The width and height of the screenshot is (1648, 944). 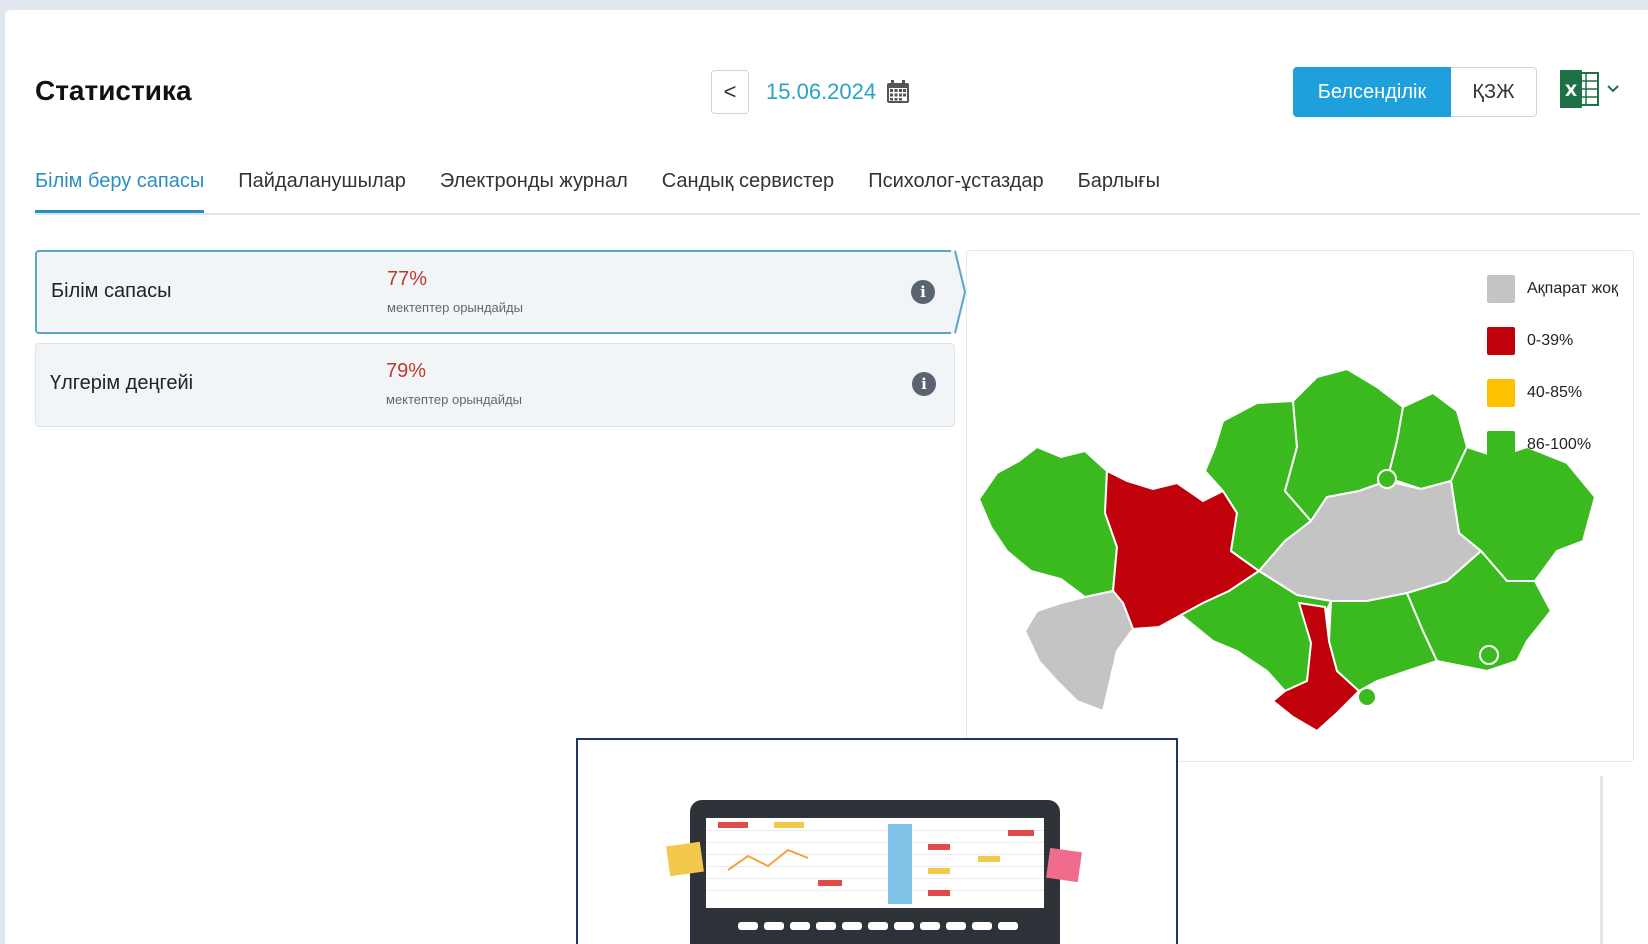 I want to click on toggle-activity-button: Белсенділік, so click(x=1372, y=92).